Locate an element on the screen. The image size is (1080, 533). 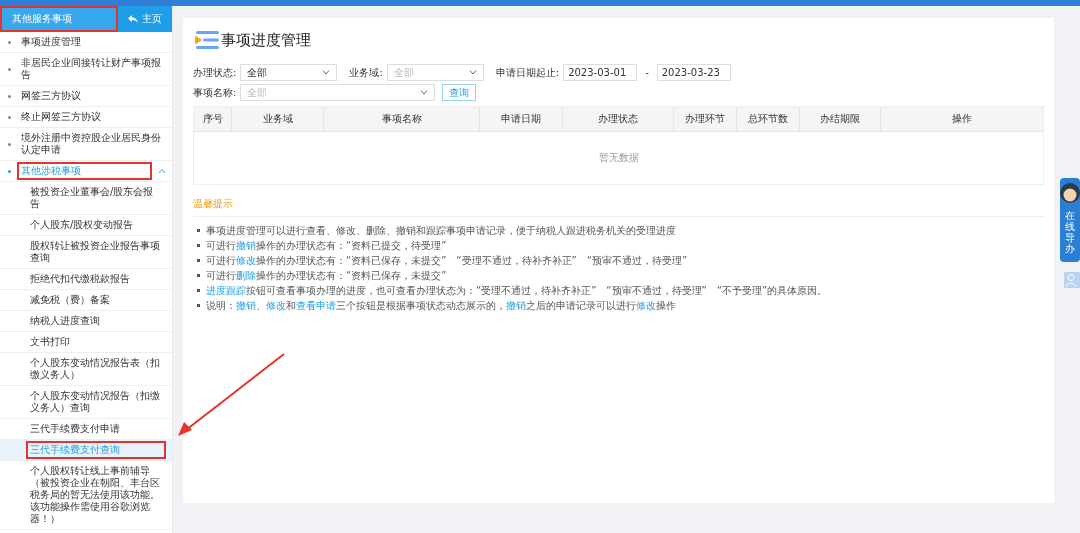
sidebar-subitem: 个人股权转让线上事前辅导（被投资企业在朝阳、丰台区税务局的暂无法使用该功能。该功能操作需使用谷歌浏览器！） is located at coordinates (86, 495).